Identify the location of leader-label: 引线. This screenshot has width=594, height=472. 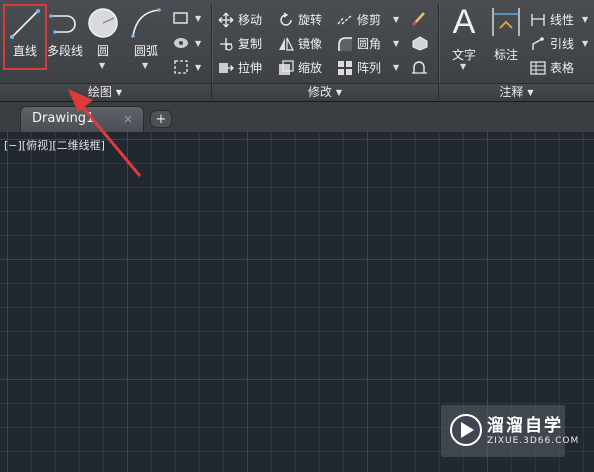
(562, 44).